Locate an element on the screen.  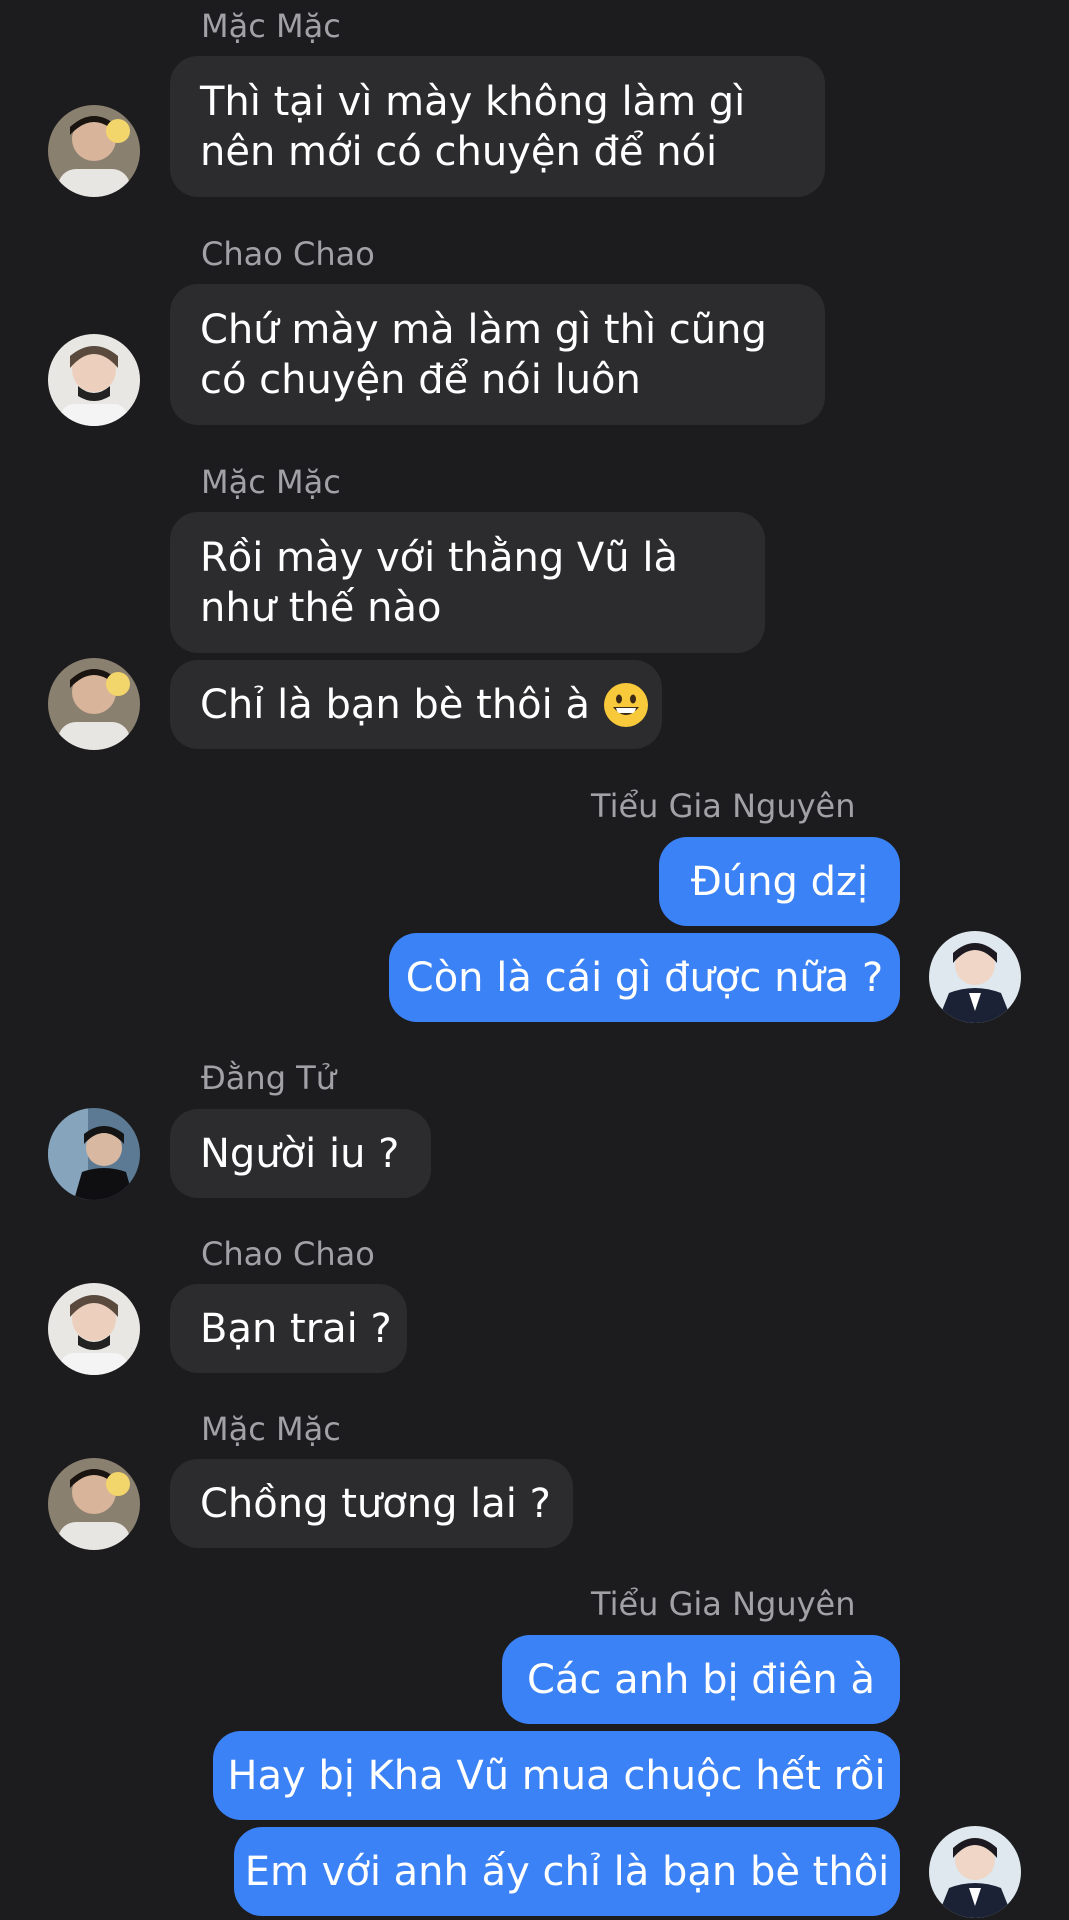
message-text: Còn là cái gì được nữa ? is located at coordinates (644, 977).